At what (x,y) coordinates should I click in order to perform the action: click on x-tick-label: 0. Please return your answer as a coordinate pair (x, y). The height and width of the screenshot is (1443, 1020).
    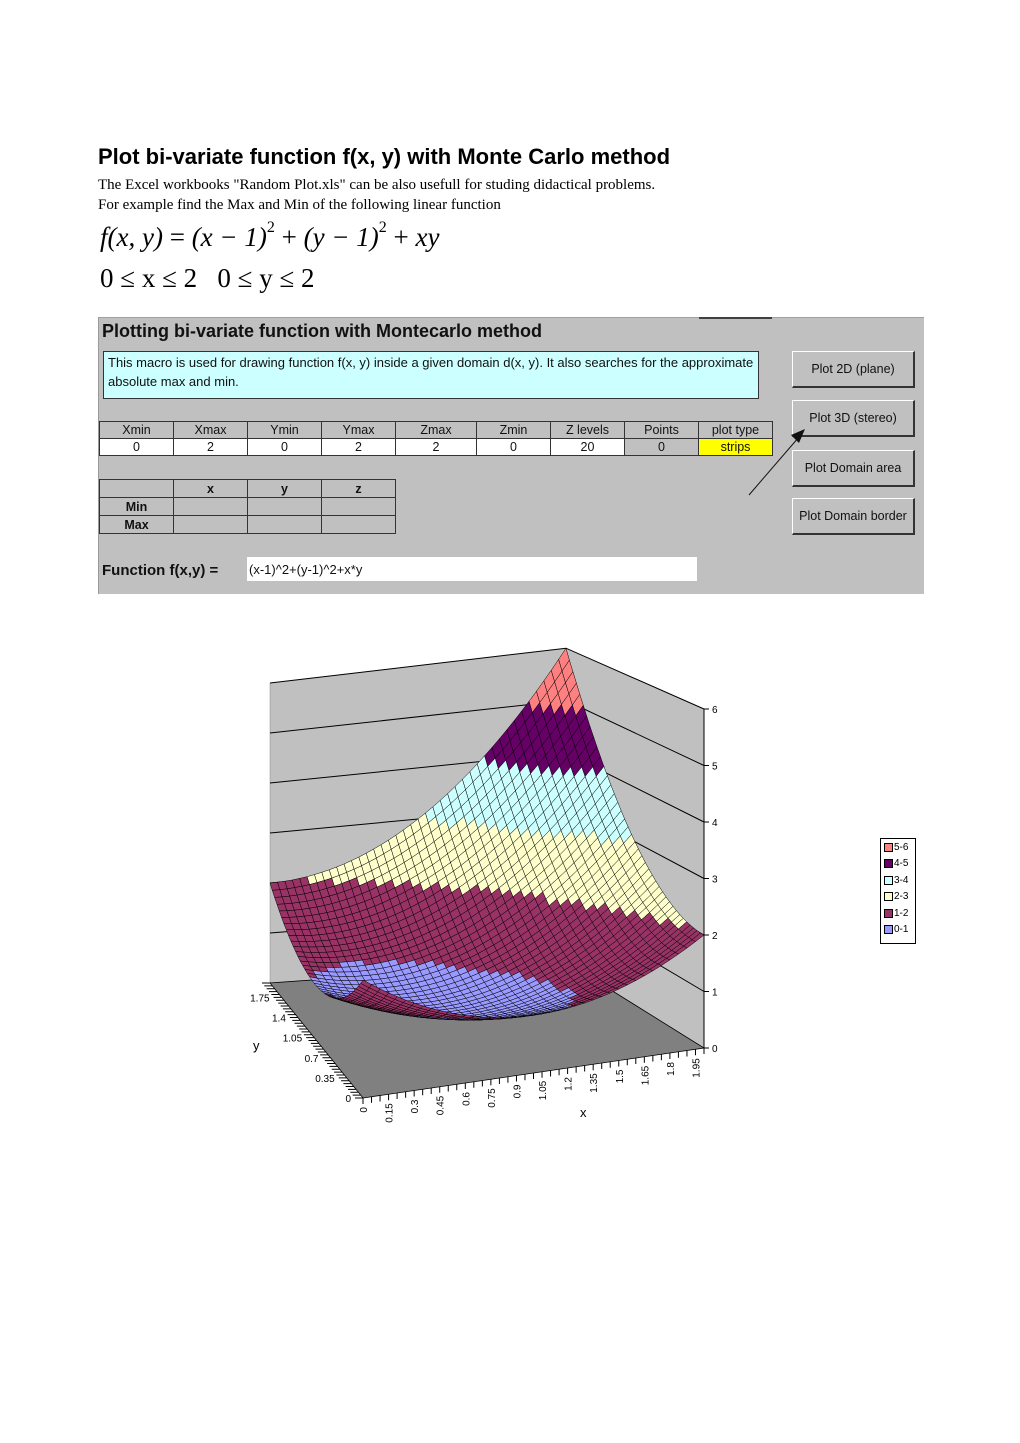
    Looking at the image, I should click on (364, 1110).